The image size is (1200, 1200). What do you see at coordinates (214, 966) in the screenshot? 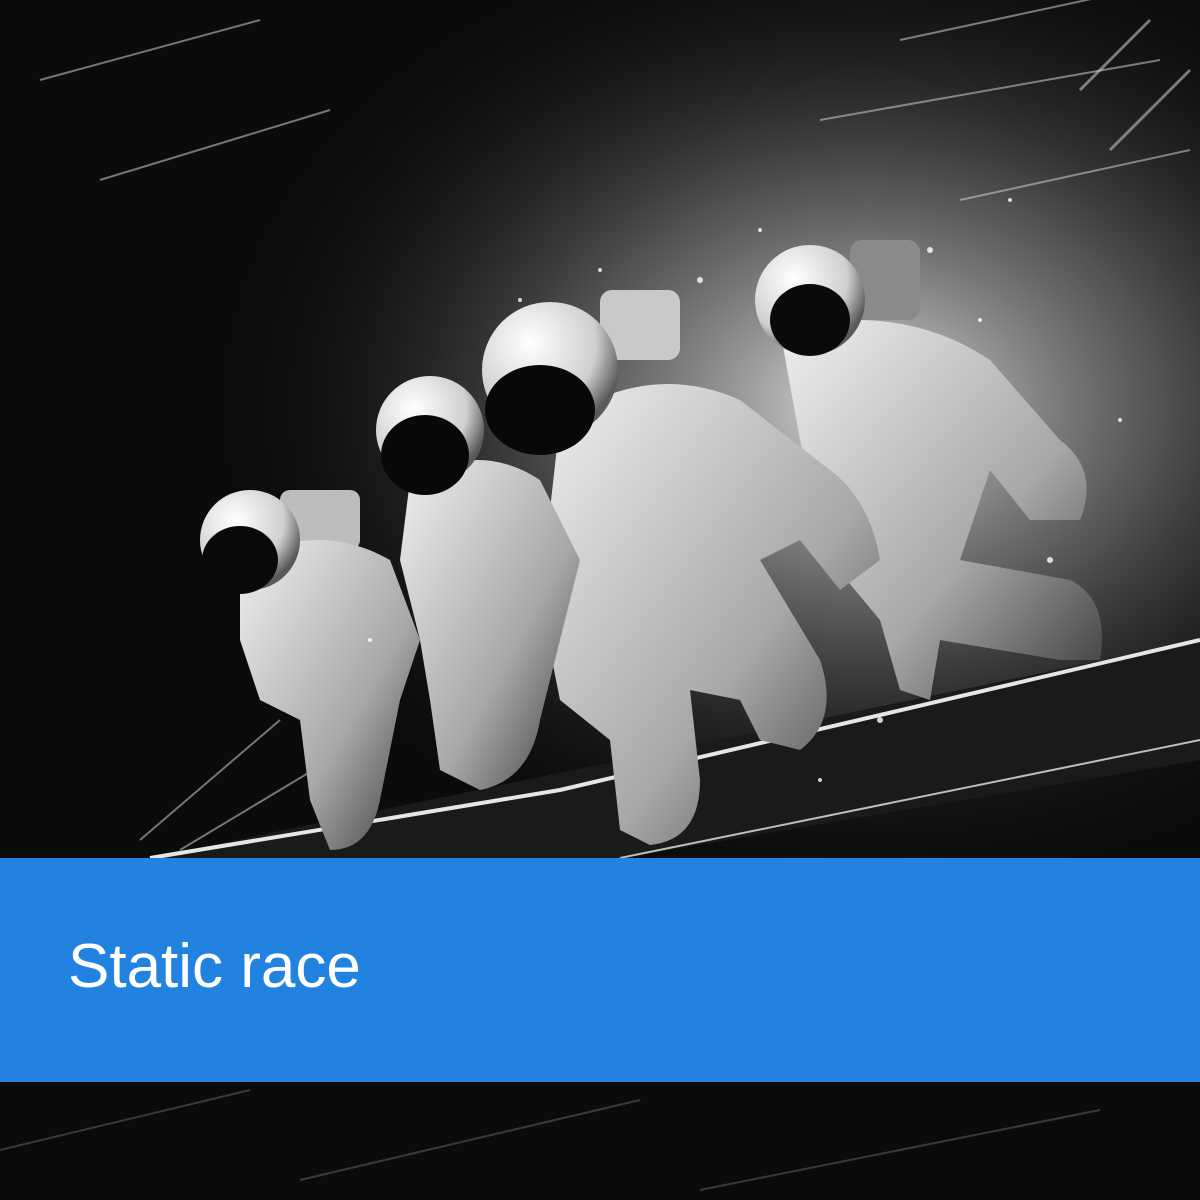
I see `banner-title: Static race` at bounding box center [214, 966].